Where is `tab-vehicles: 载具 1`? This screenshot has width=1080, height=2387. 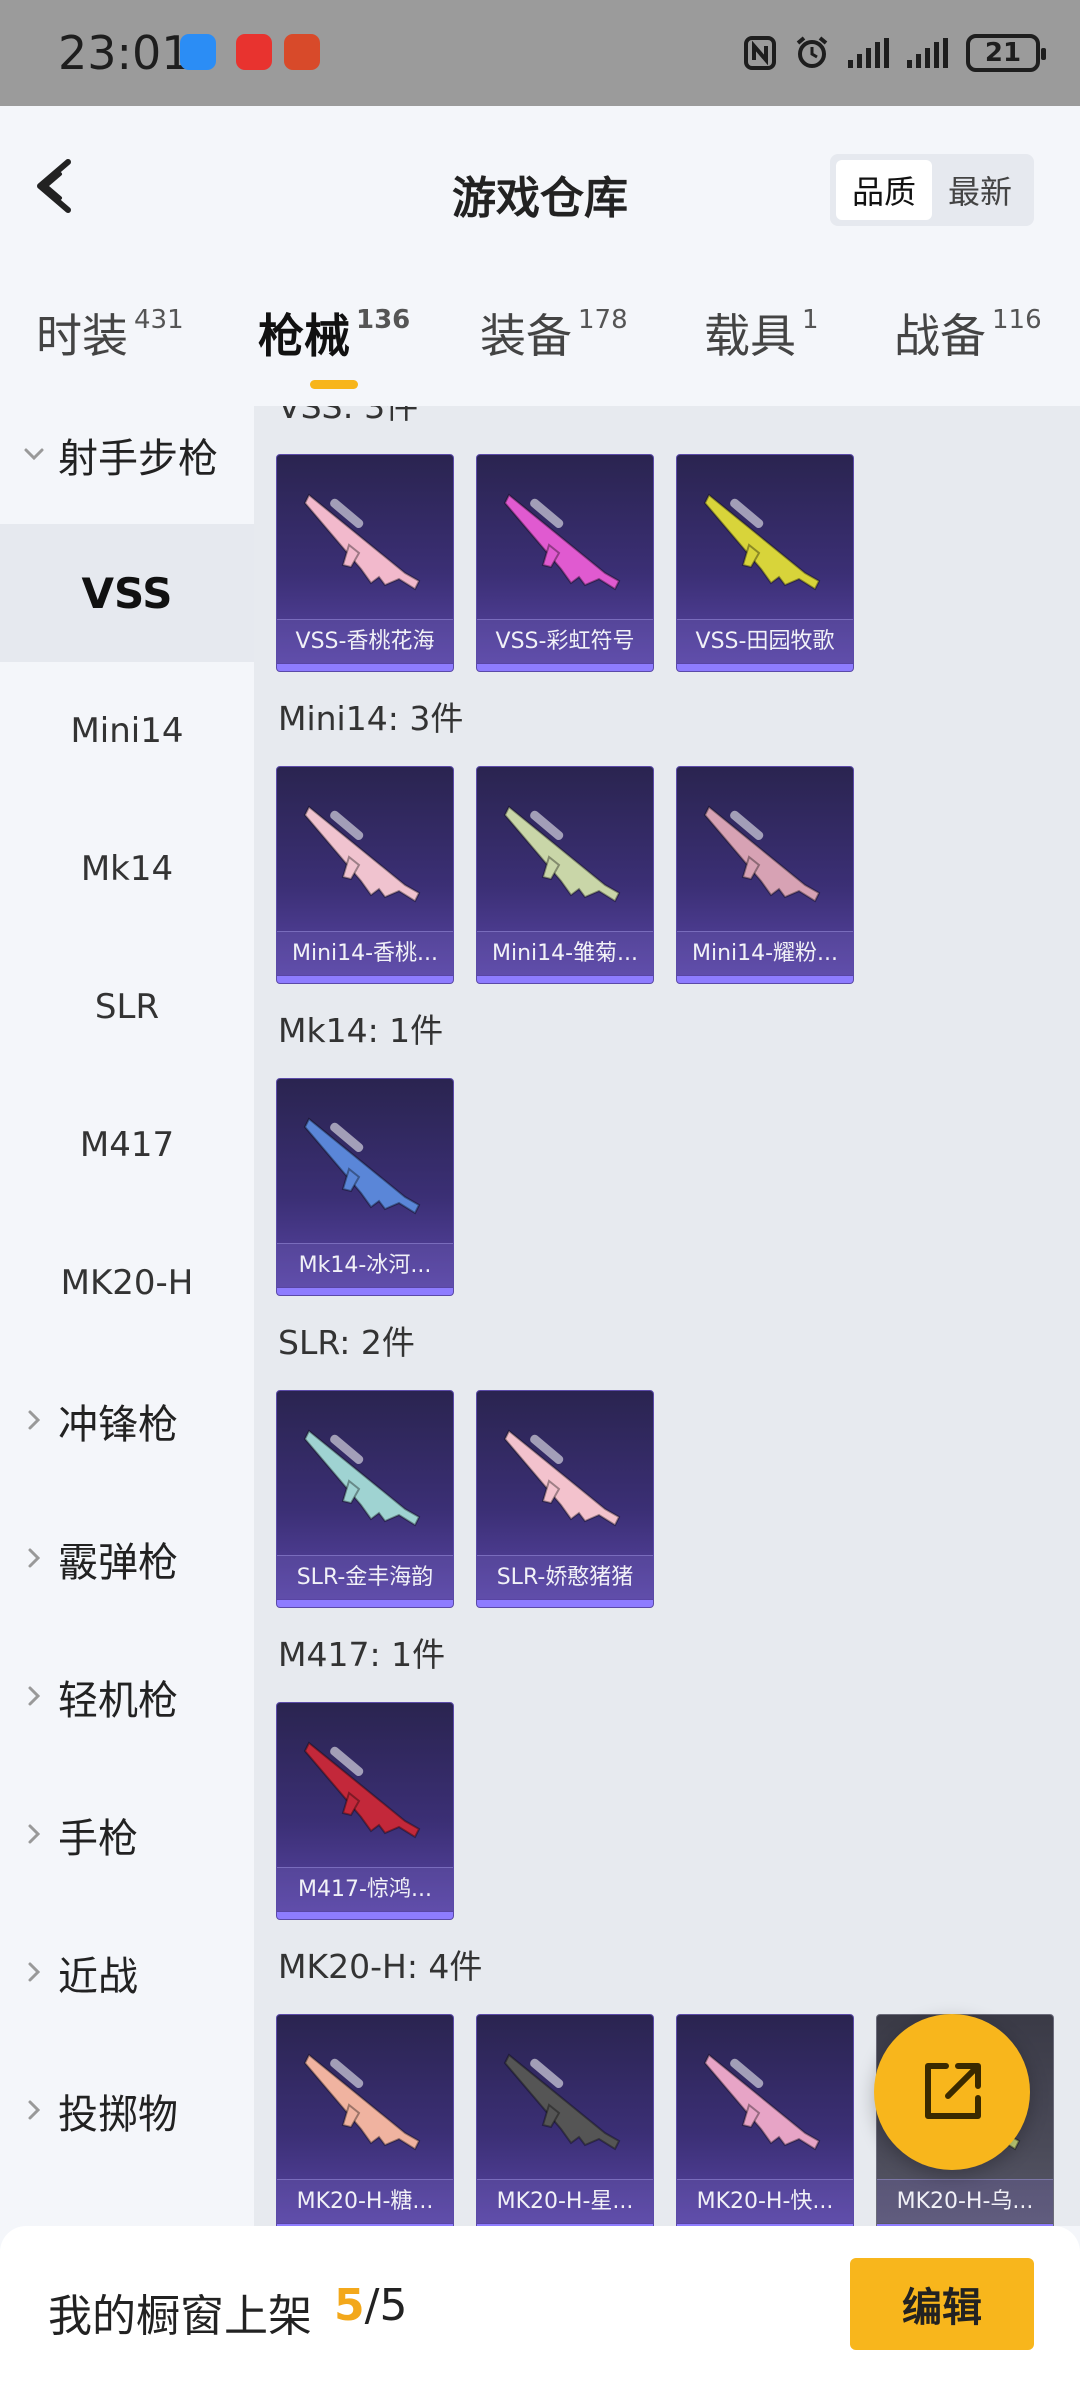
tab-vehicles: 载具 1 is located at coordinates (761, 333).